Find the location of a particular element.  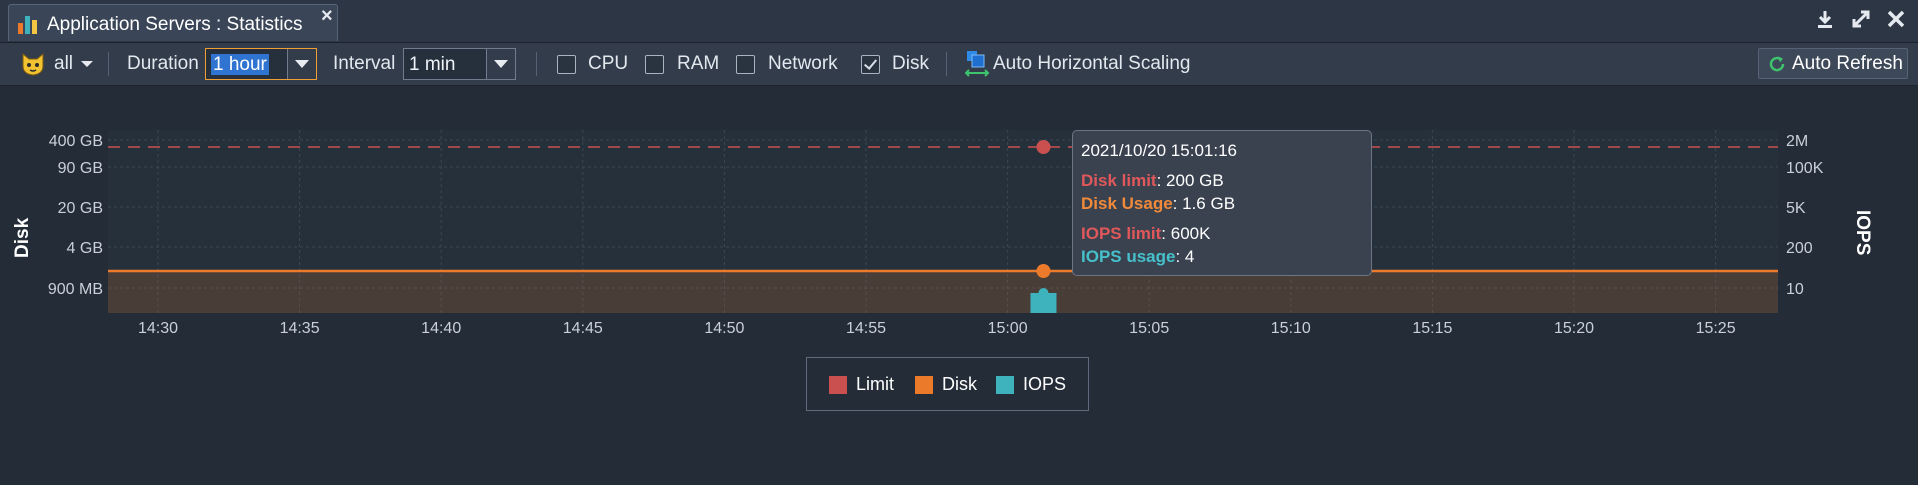

y-axis-right-title: IOPS is located at coordinates (1862, 233).